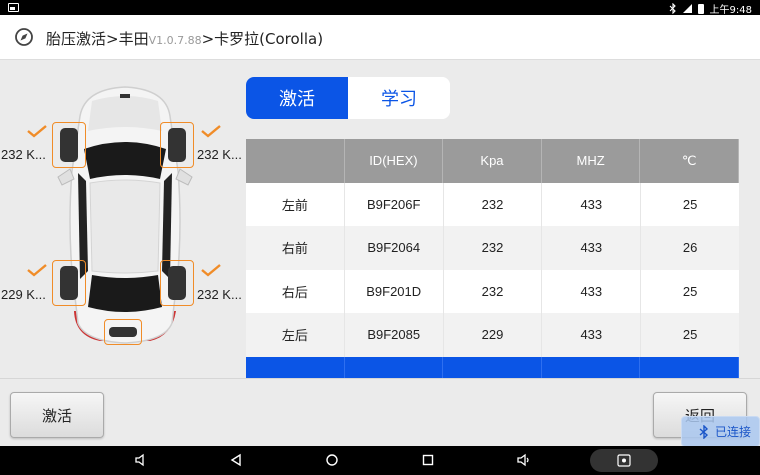 This screenshot has width=760, height=475. What do you see at coordinates (732, 432) in the screenshot?
I see `connection-status-label: 已连接` at bounding box center [732, 432].